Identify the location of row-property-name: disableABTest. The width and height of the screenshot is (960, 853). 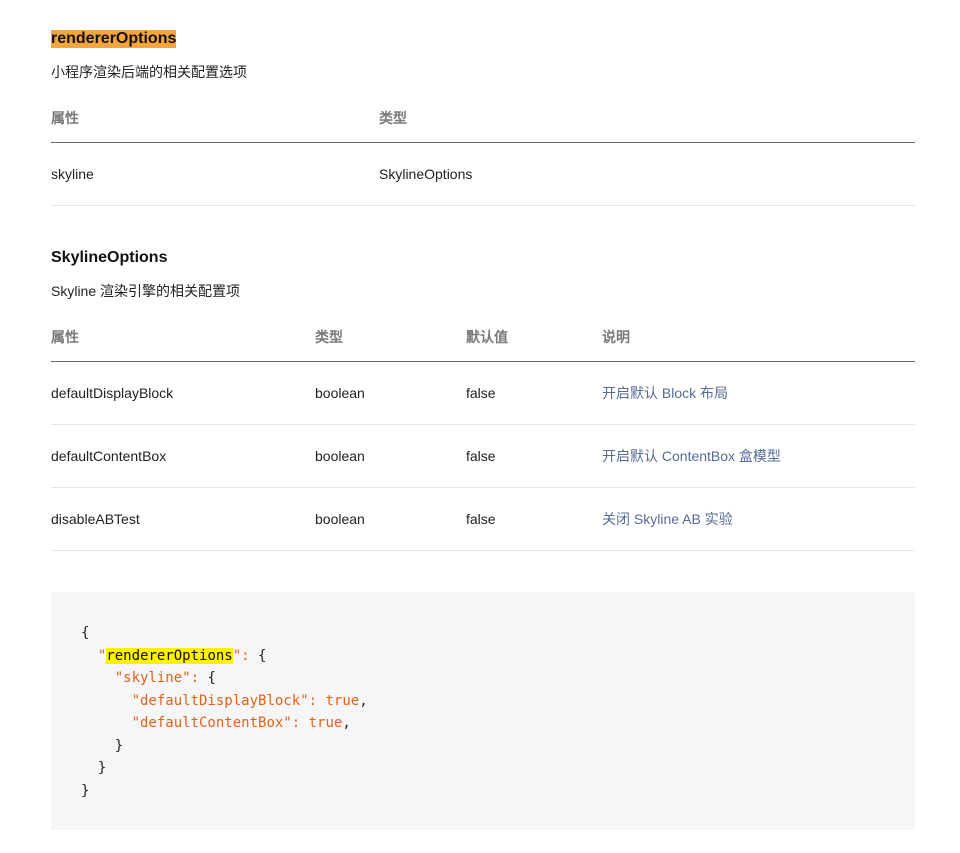
(95, 519).